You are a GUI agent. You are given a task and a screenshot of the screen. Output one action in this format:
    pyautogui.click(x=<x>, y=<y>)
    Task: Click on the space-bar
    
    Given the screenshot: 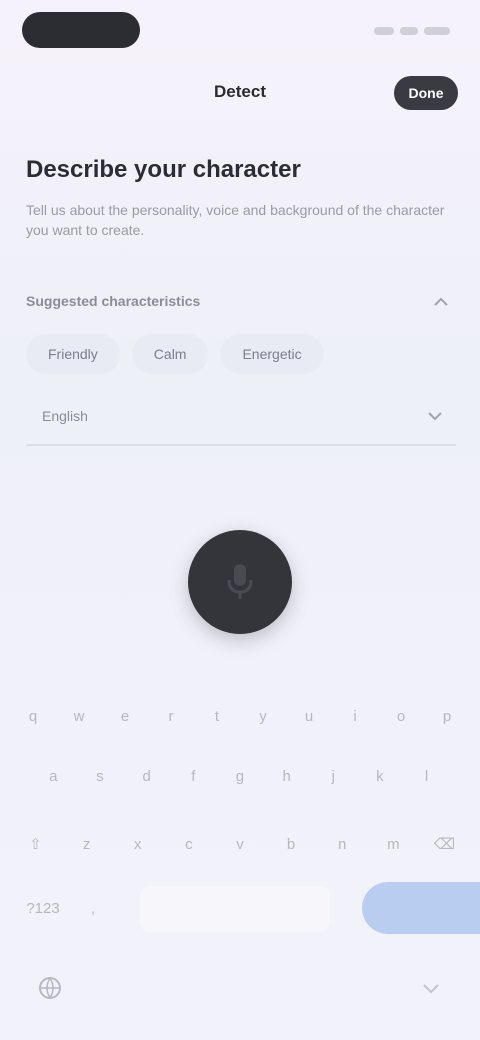 What is the action you would take?
    pyautogui.click(x=235, y=909)
    